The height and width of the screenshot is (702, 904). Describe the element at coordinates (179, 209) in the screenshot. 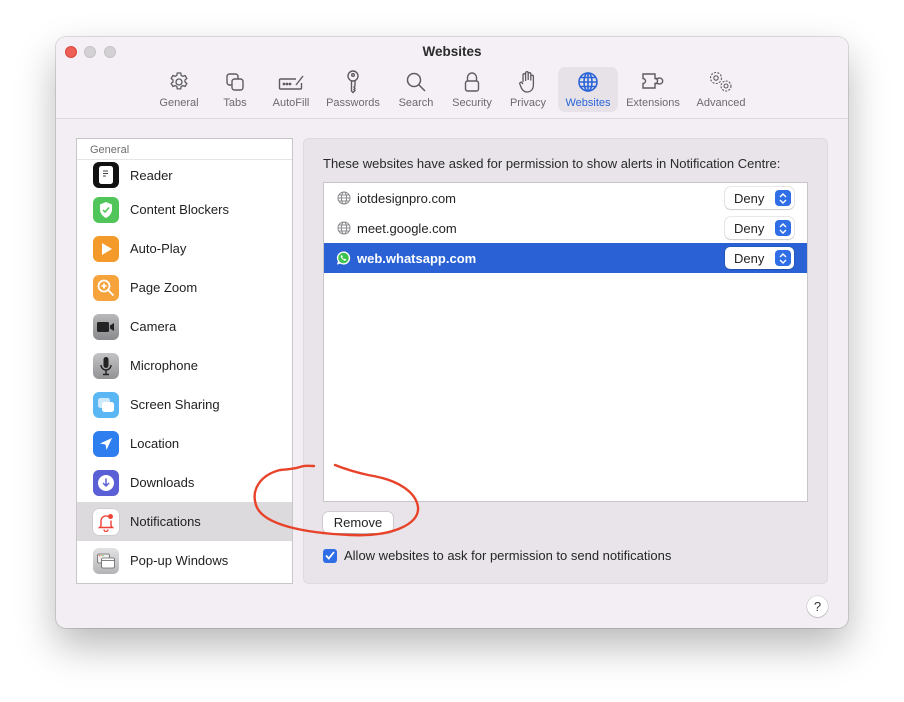

I see `sidebar-item-label: Content Blockers` at that location.